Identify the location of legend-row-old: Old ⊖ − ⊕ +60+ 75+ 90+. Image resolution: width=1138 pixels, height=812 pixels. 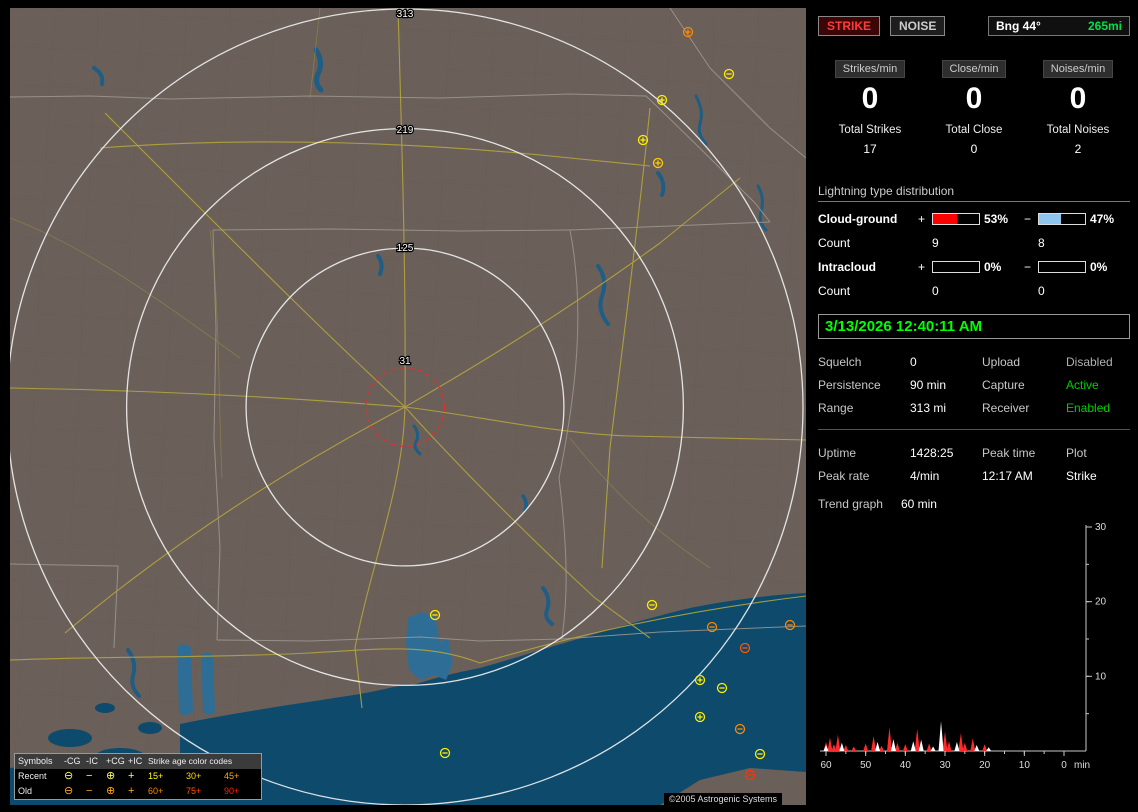
(138, 791).